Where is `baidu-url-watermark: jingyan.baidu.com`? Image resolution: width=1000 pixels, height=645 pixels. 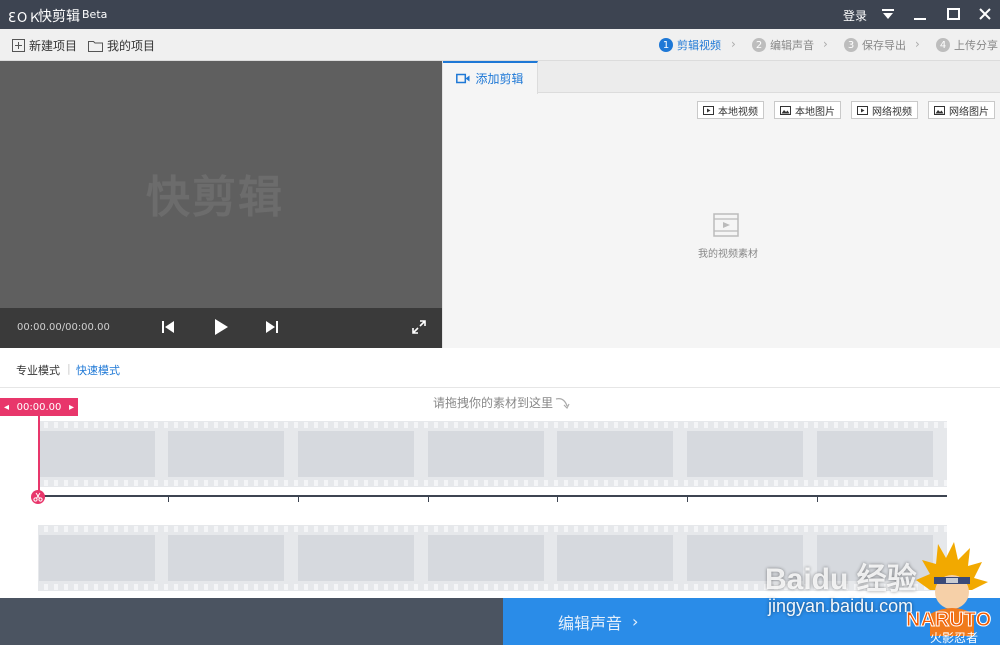 baidu-url-watermark: jingyan.baidu.com is located at coordinates (841, 606).